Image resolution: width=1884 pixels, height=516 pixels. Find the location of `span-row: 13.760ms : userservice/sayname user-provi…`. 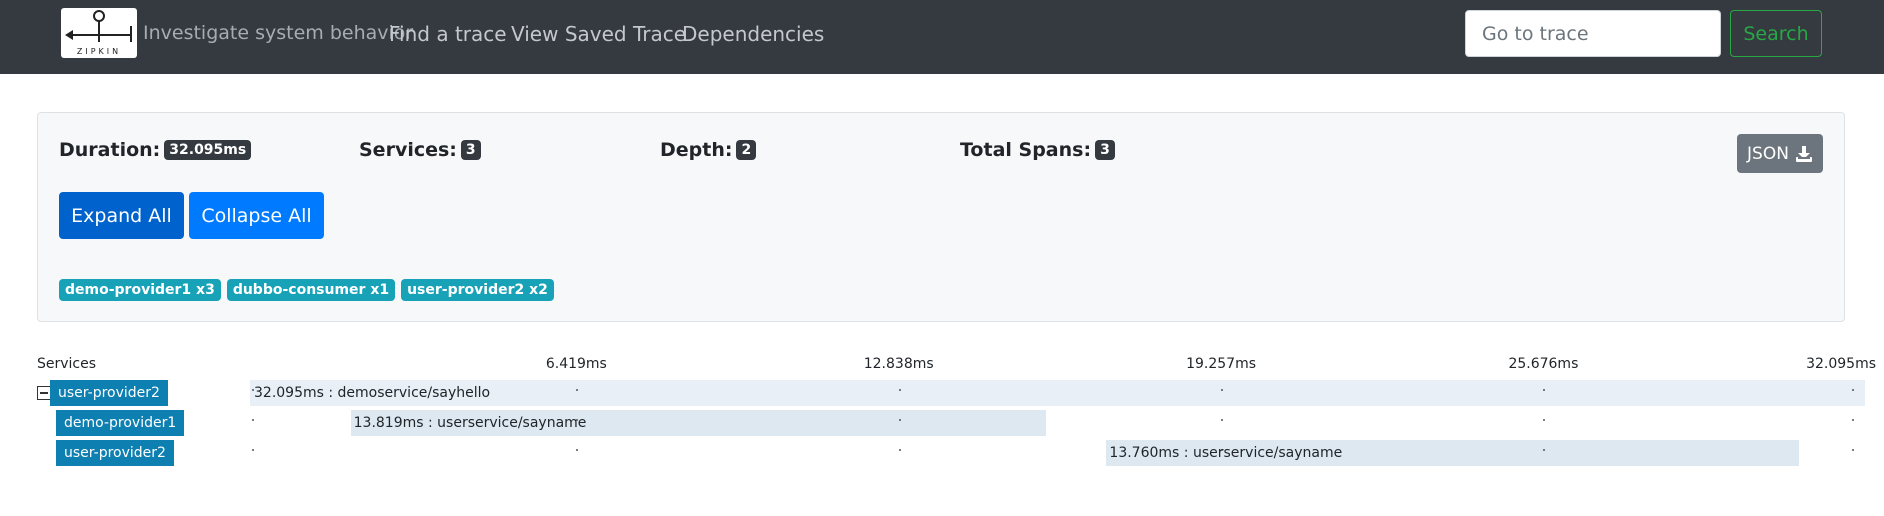

span-row: 13.760ms : userservice/sayname user-provi… is located at coordinates (942, 453).